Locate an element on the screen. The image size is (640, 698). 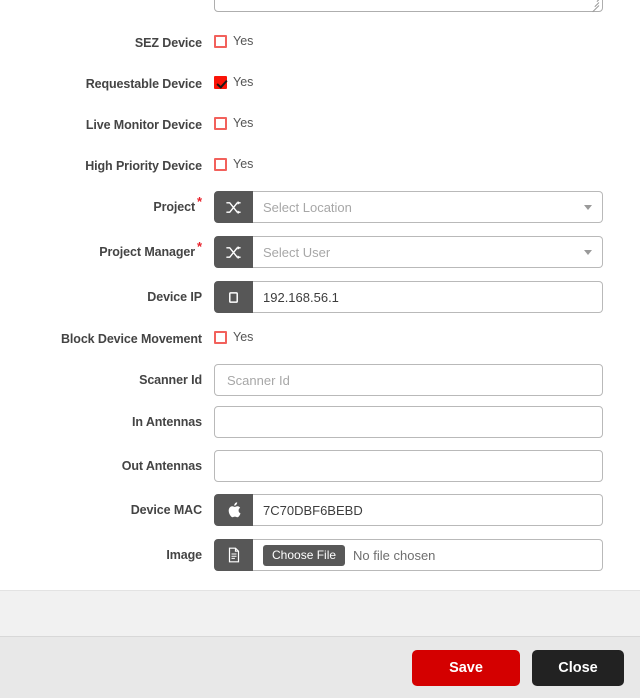
project-required-marker: * is located at coordinates (199, 201).